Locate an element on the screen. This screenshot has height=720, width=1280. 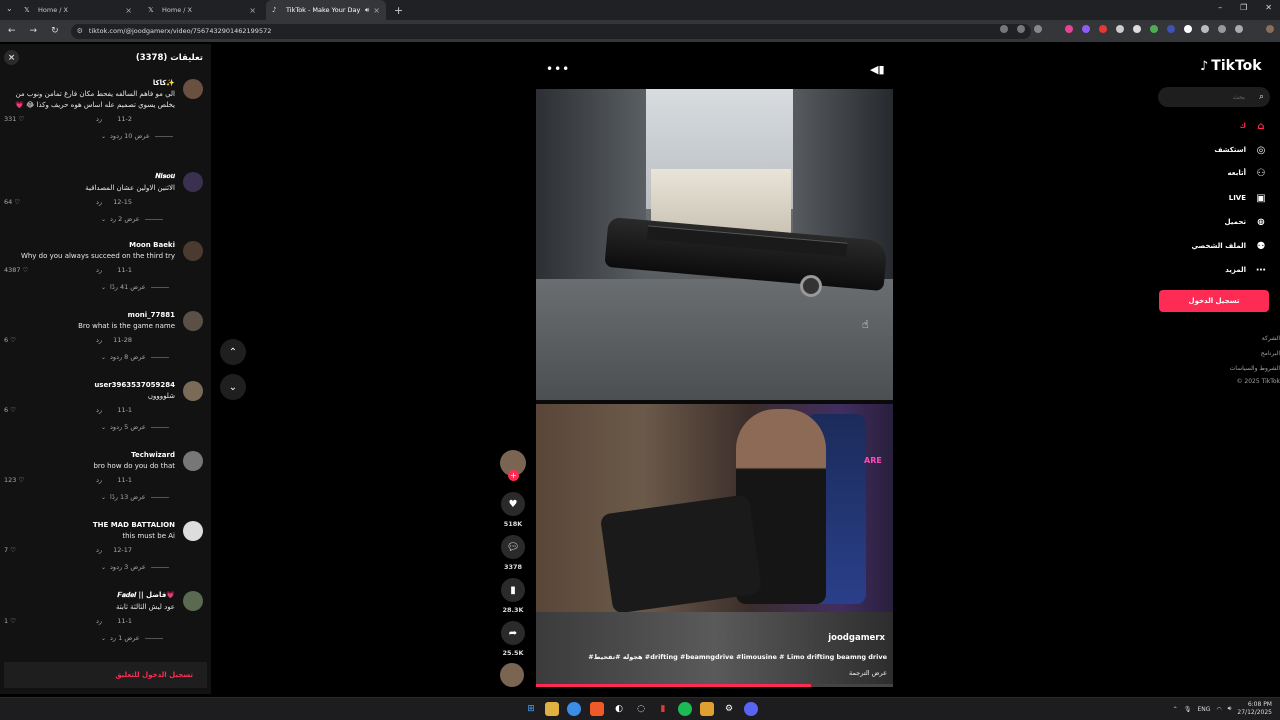
view-replies-button: ⌄ عرض 5 ردود is located at coordinates (152, 427).